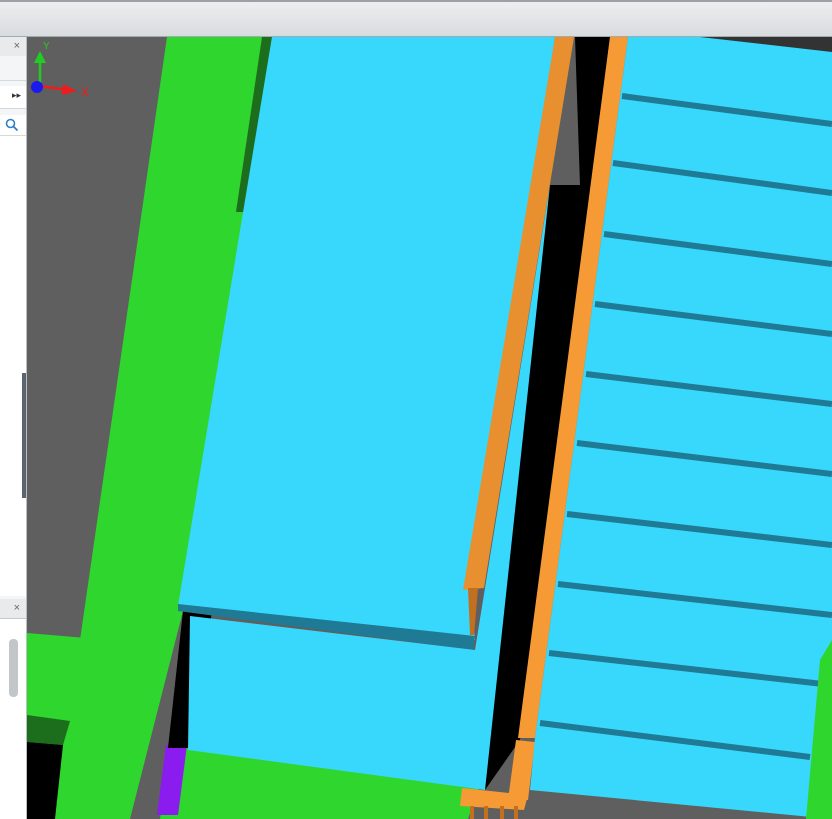  I want to click on side-panel: × ▸▸ ×, so click(13, 428).